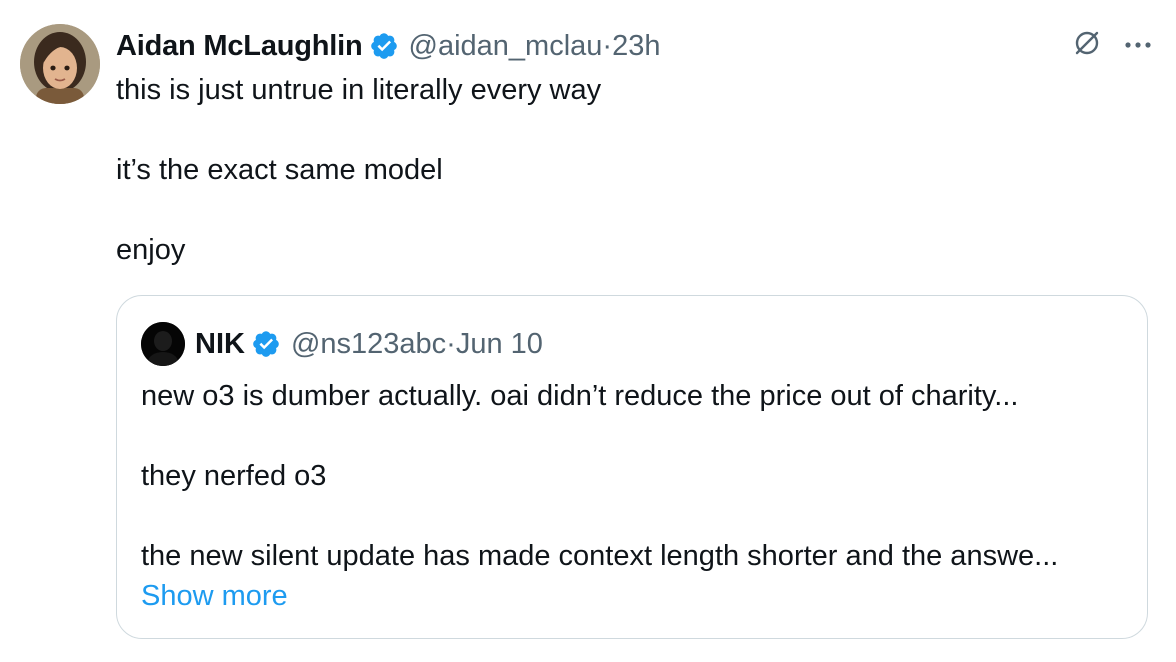 Image resolution: width=1176 pixels, height=662 pixels. What do you see at coordinates (220, 344) in the screenshot?
I see `quoted-author-name: NIK` at bounding box center [220, 344].